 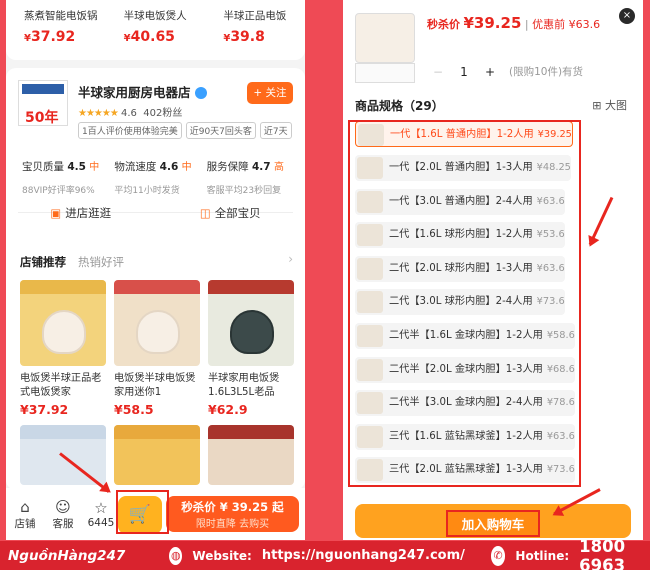 I want to click on product-card: 半球电饭煲人 ¥40.65, so click(x=156, y=30).